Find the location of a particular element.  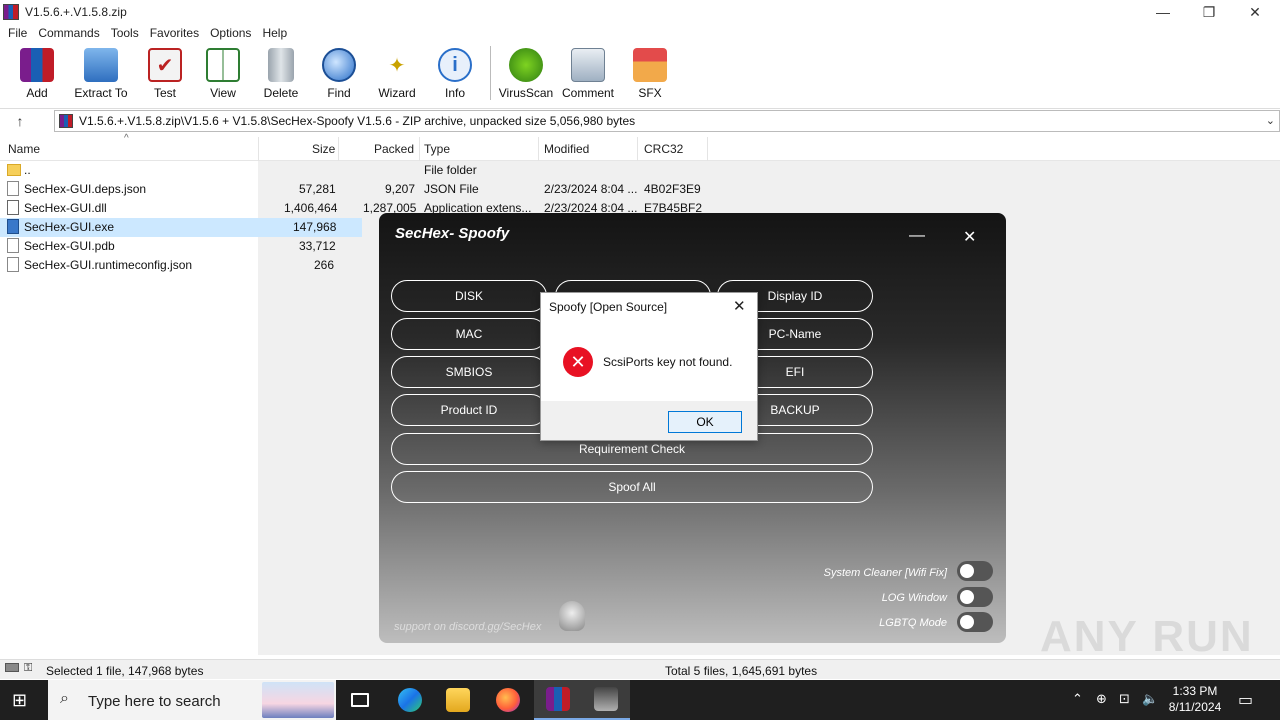

file-size: 266 is located at coordinates (324, 265).